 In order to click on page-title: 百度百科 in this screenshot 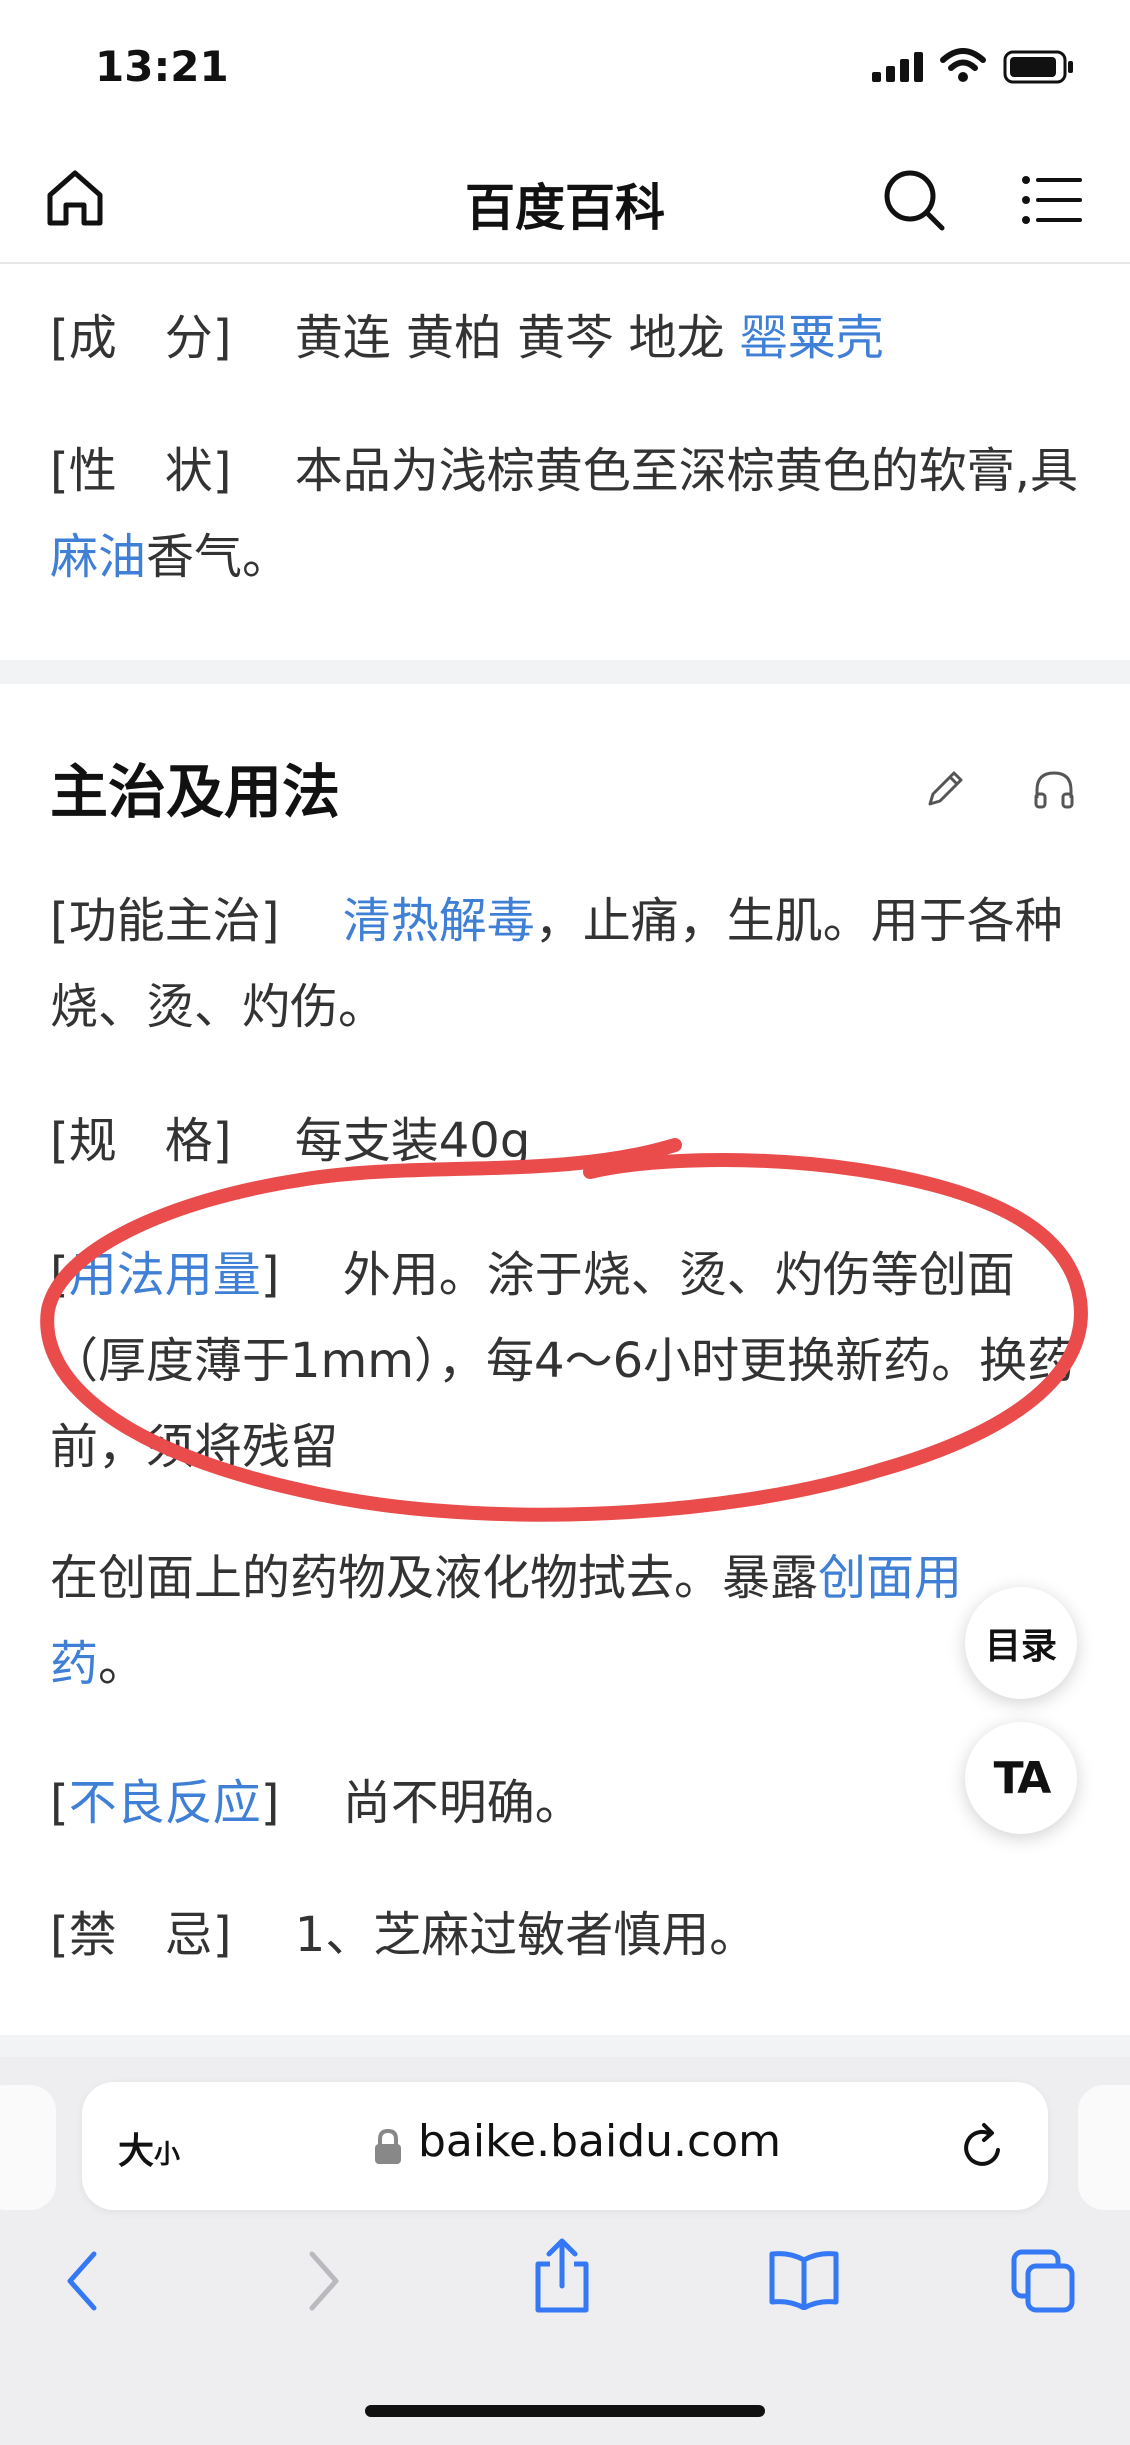, I will do `click(565, 208)`.